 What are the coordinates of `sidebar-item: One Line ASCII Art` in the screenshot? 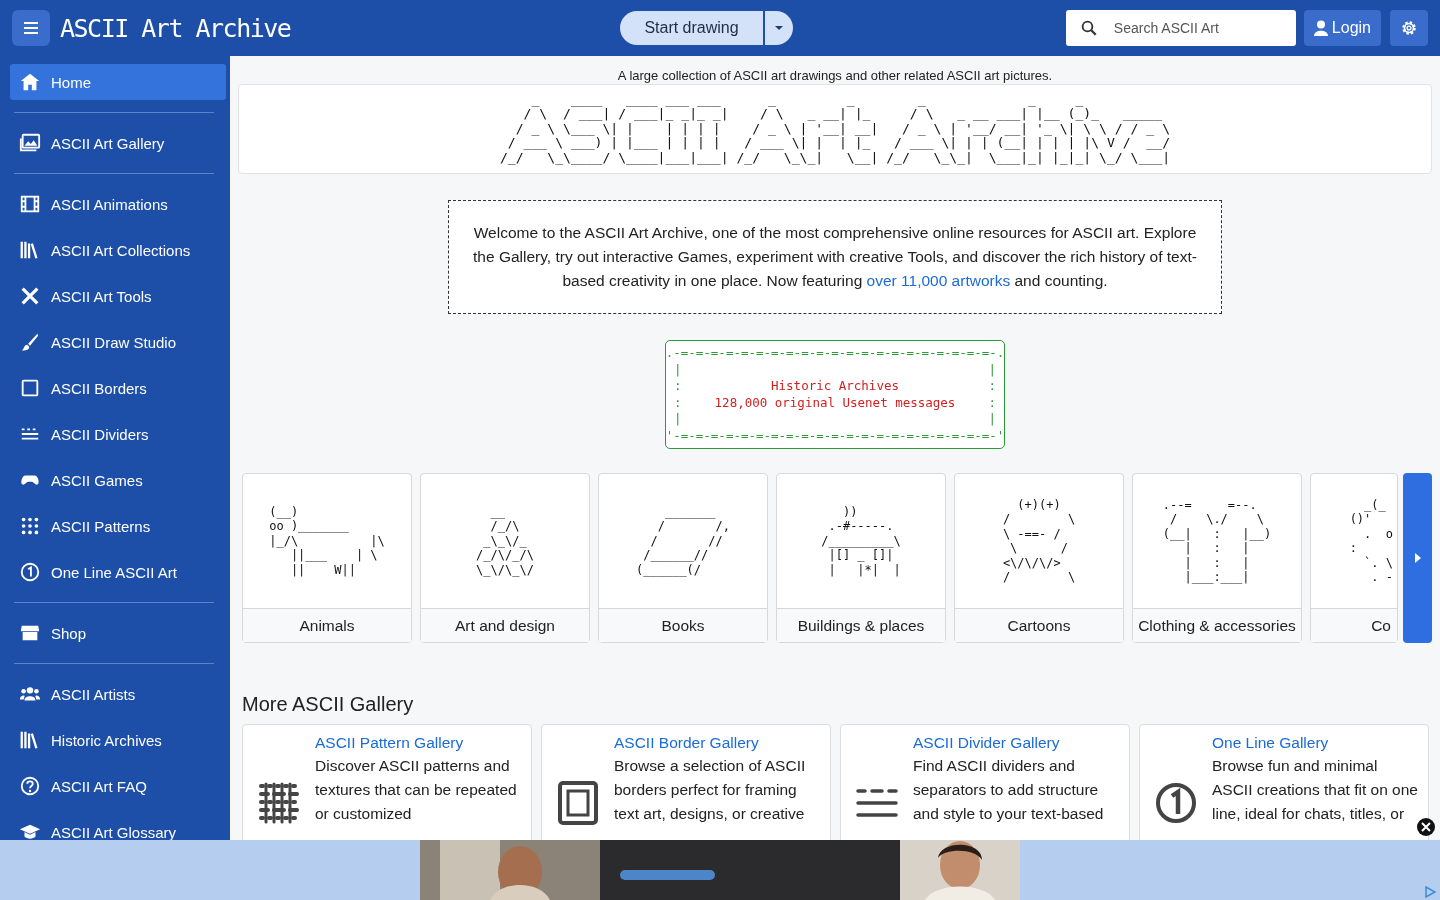 It's located at (118, 572).